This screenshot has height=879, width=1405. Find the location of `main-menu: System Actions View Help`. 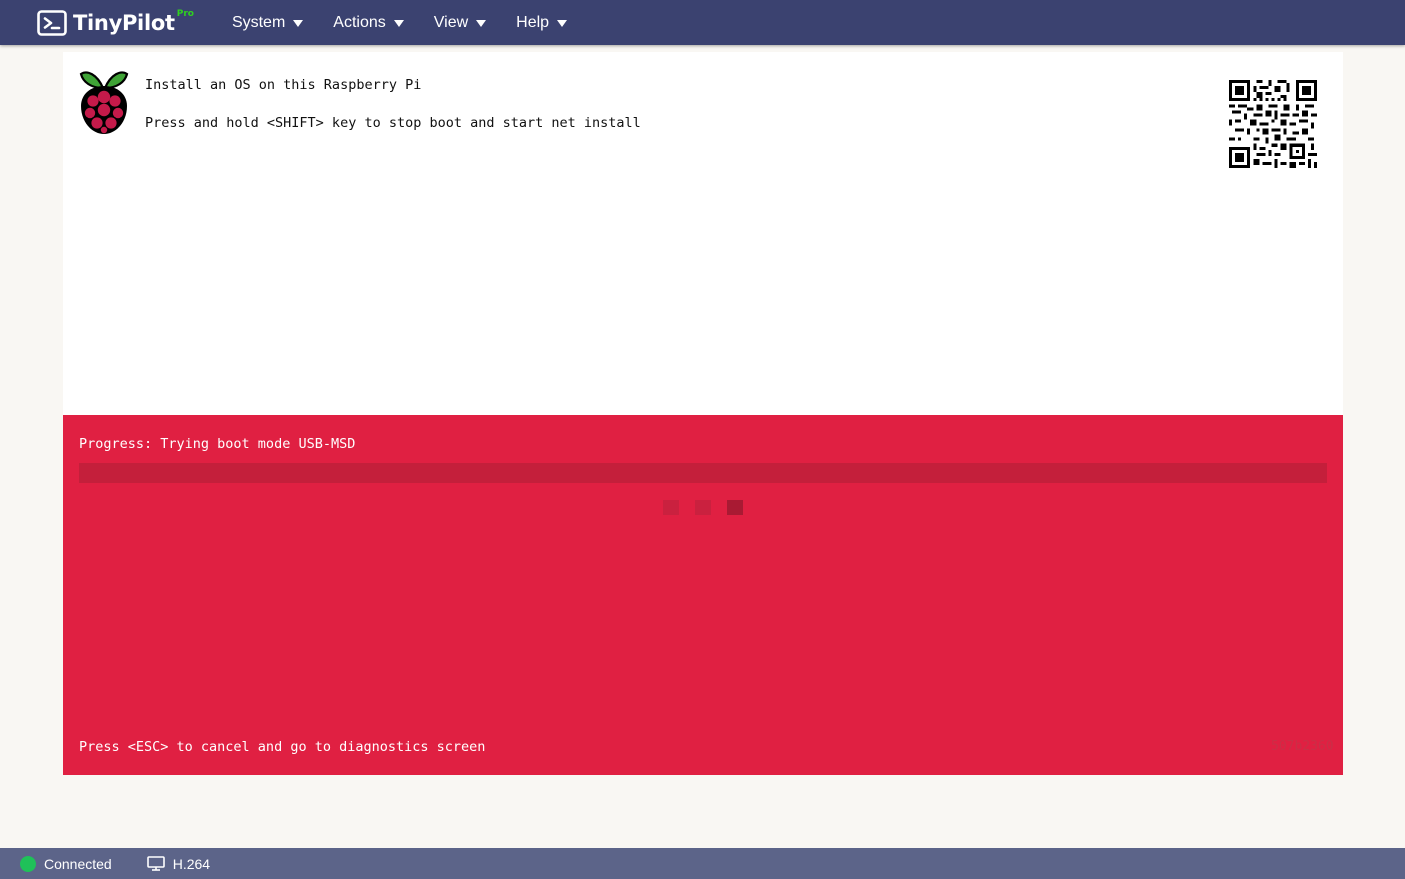

main-menu: System Actions View Help is located at coordinates (414, 22).